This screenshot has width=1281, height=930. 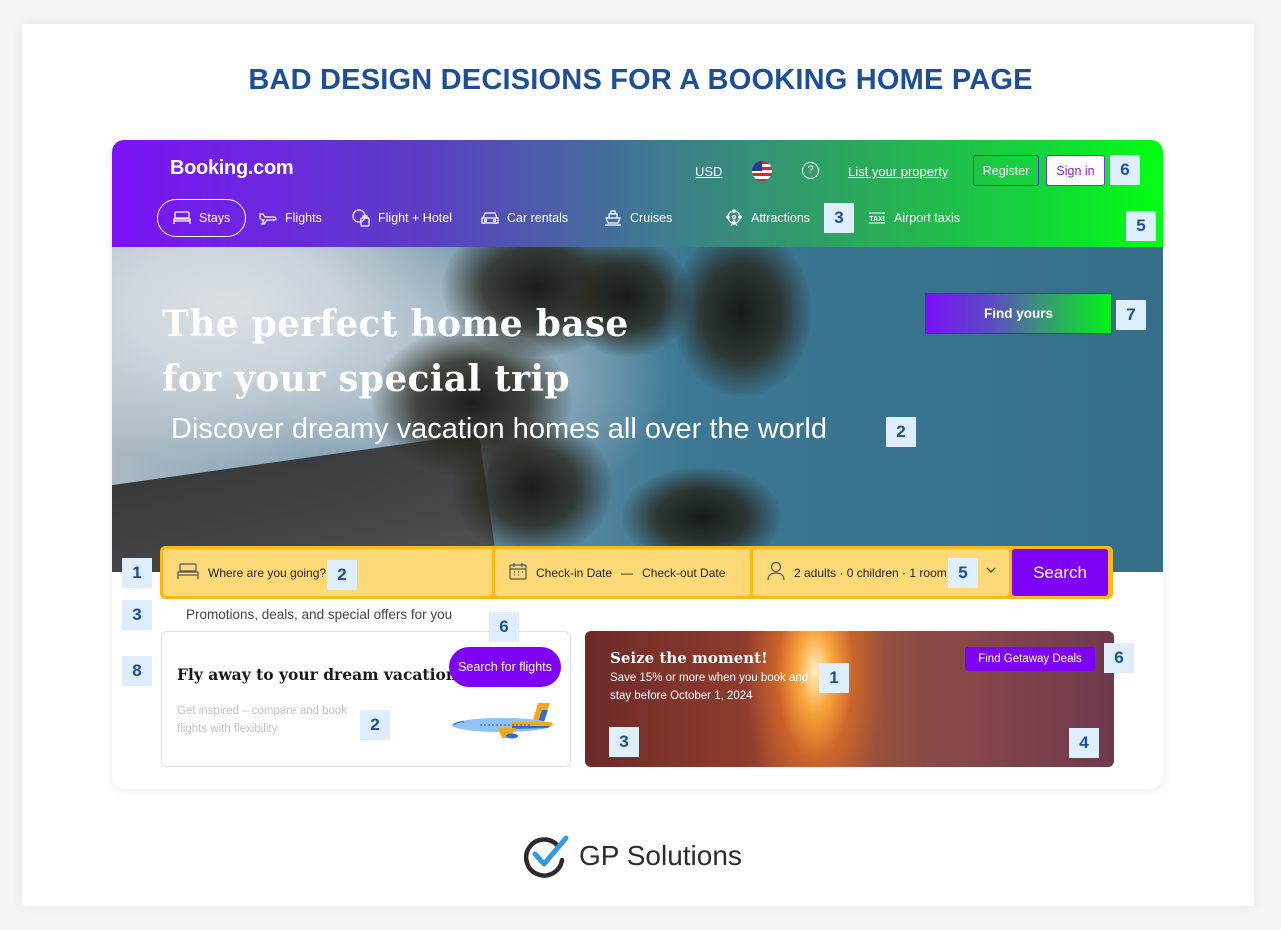 I want to click on nav-item-flight-hotel: Flight + Hotel, so click(x=402, y=218).